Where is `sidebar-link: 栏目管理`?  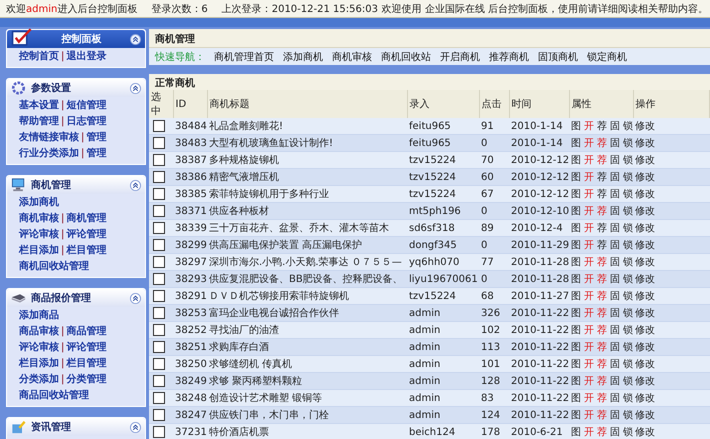 sidebar-link: 栏目管理 is located at coordinates (86, 363).